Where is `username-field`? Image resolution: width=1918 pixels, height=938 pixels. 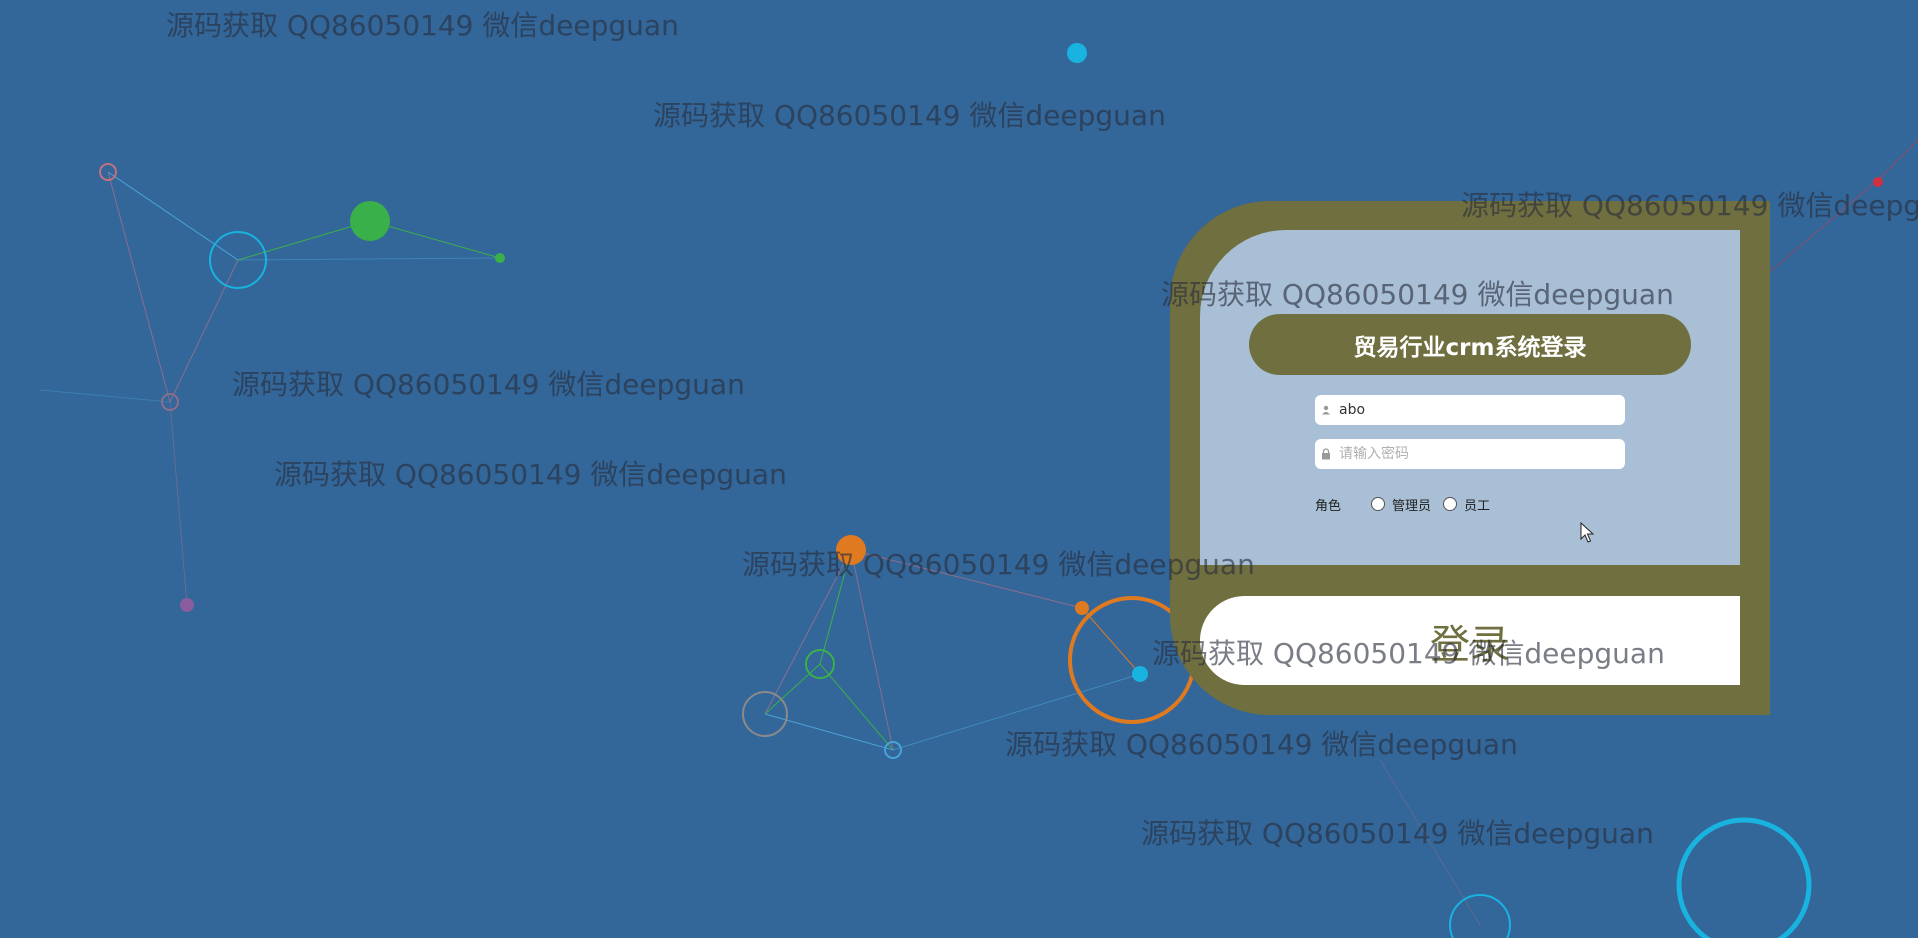 username-field is located at coordinates (1470, 410).